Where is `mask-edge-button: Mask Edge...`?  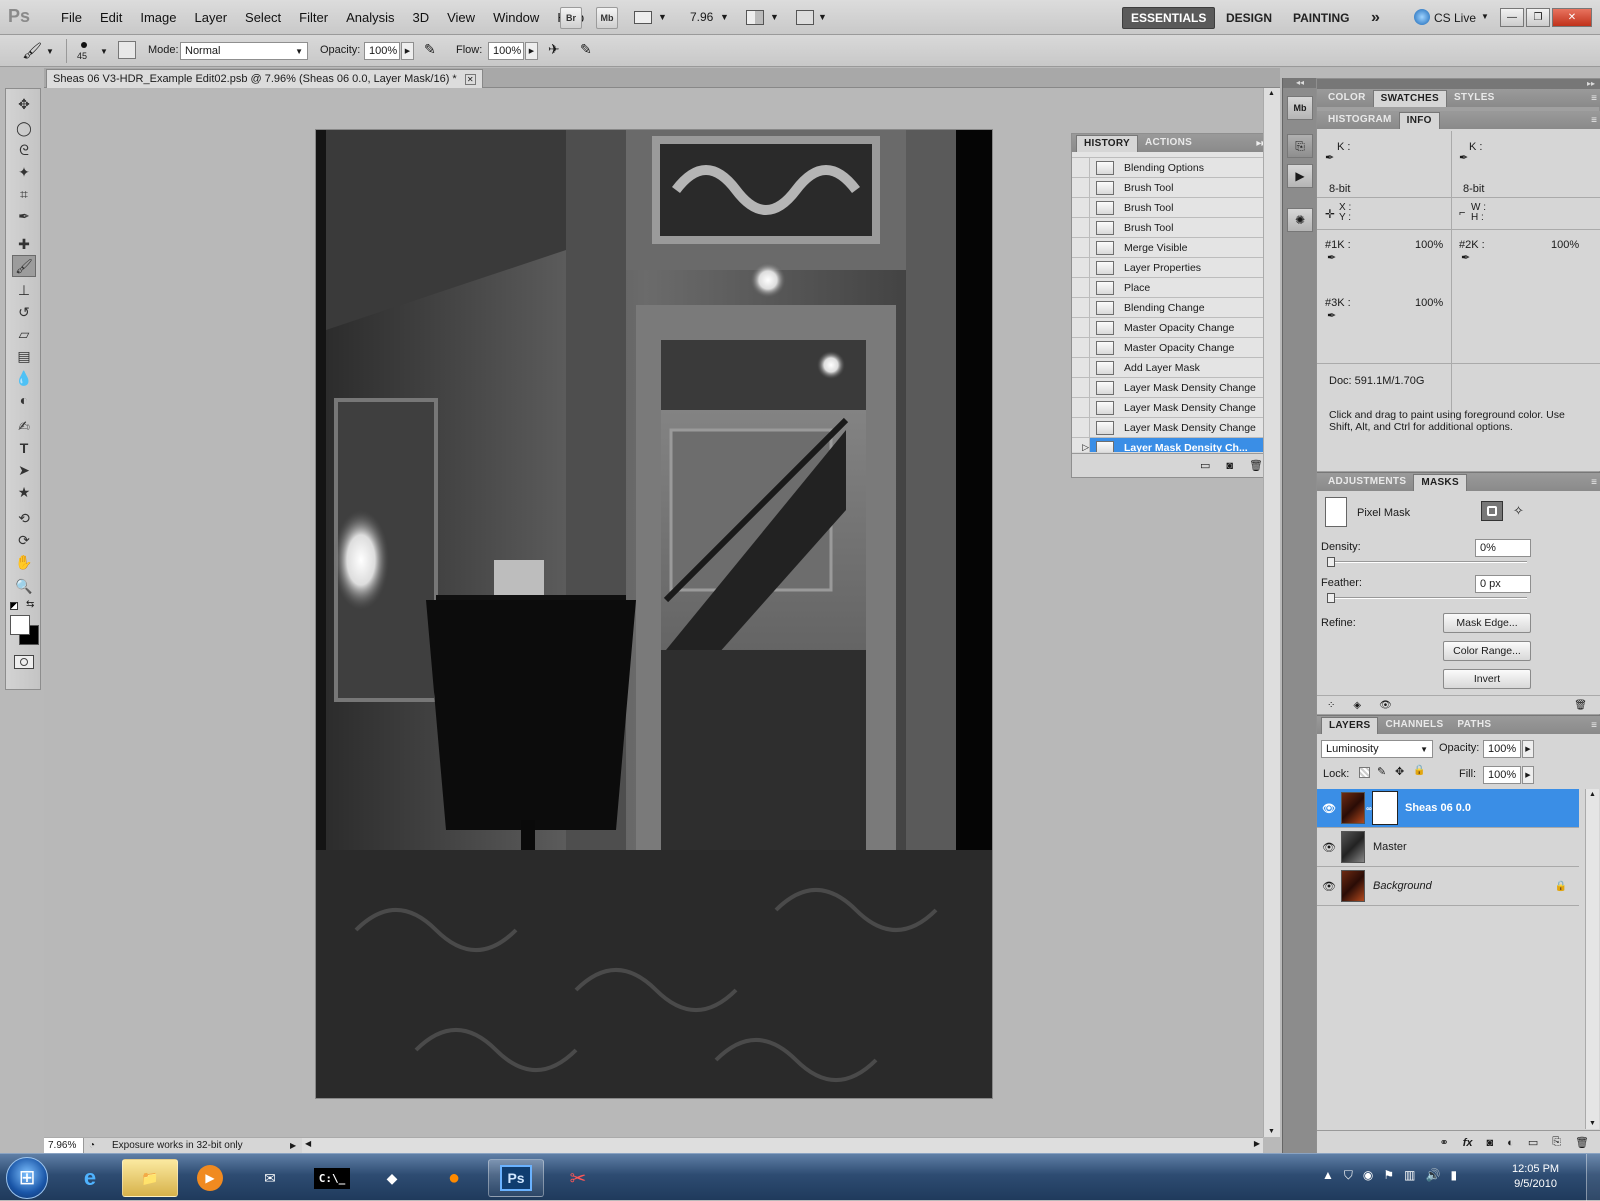
mask-edge-button: Mask Edge... is located at coordinates (1487, 623).